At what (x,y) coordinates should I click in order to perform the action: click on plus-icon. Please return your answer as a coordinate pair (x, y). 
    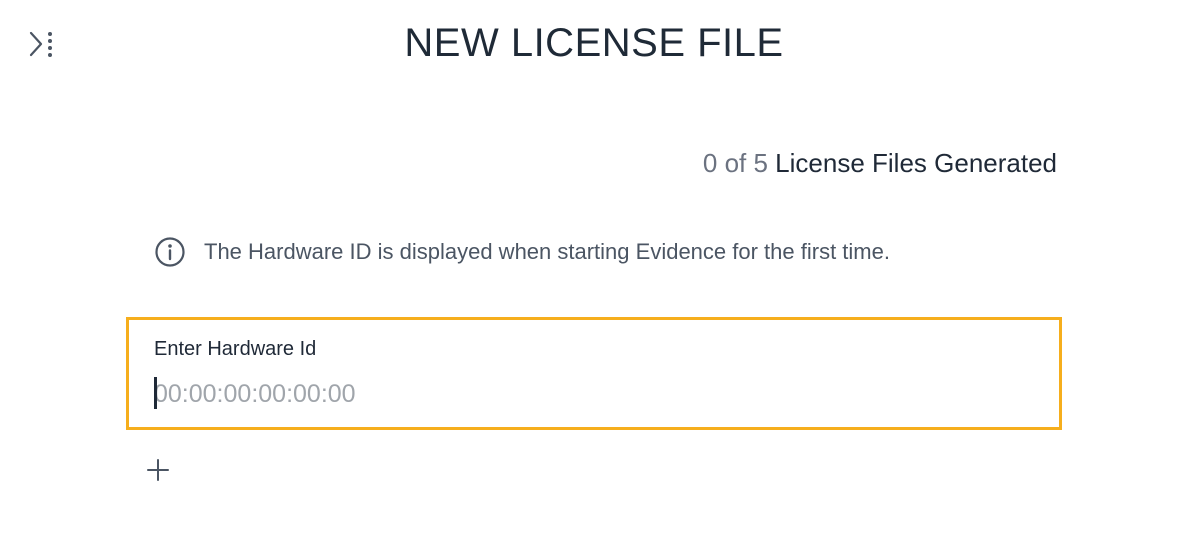
    Looking at the image, I should click on (158, 470).